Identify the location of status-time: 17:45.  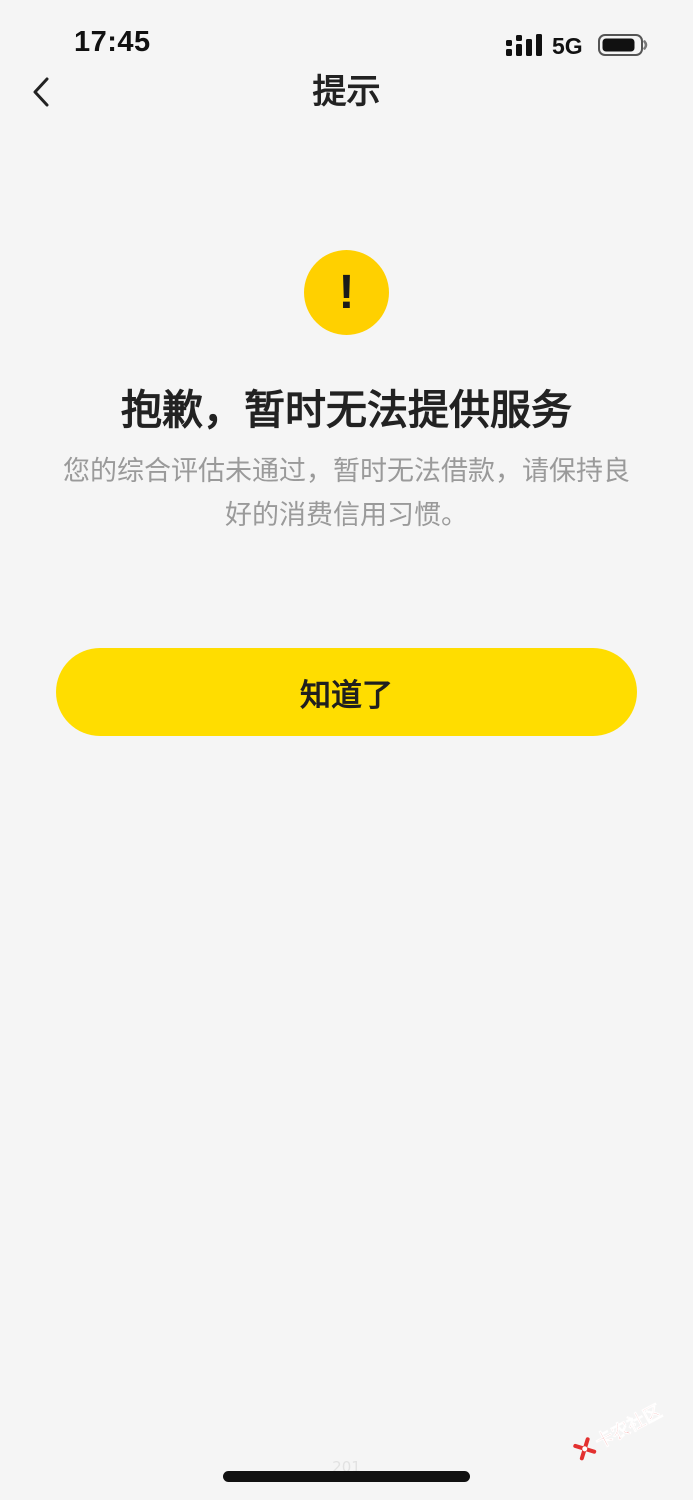
(112, 42).